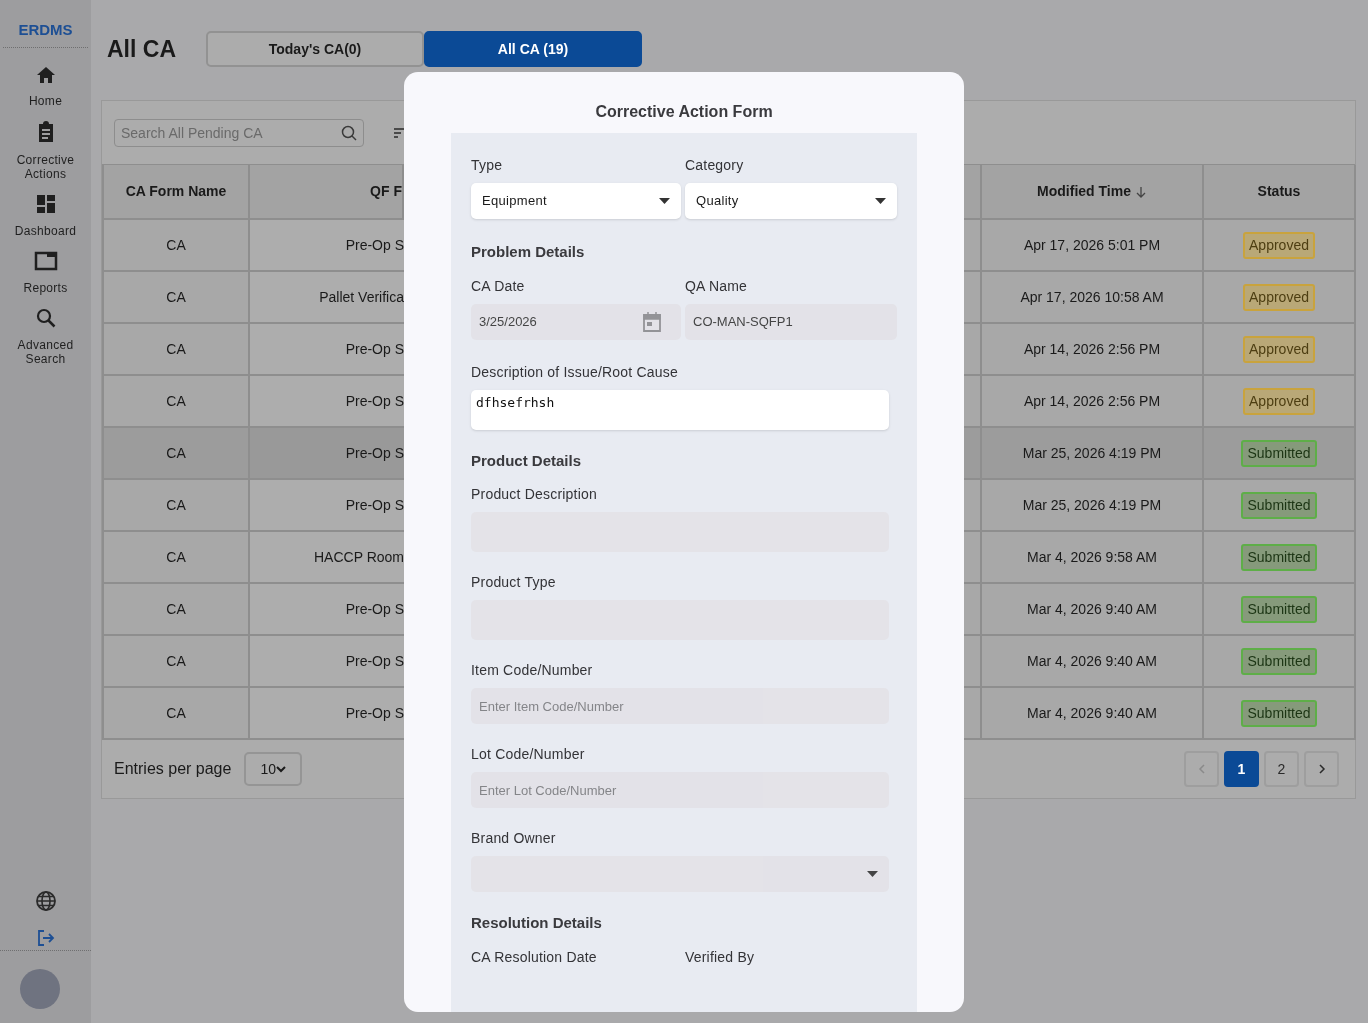  What do you see at coordinates (720, 957) in the screenshot?
I see `field-label: Verified By` at bounding box center [720, 957].